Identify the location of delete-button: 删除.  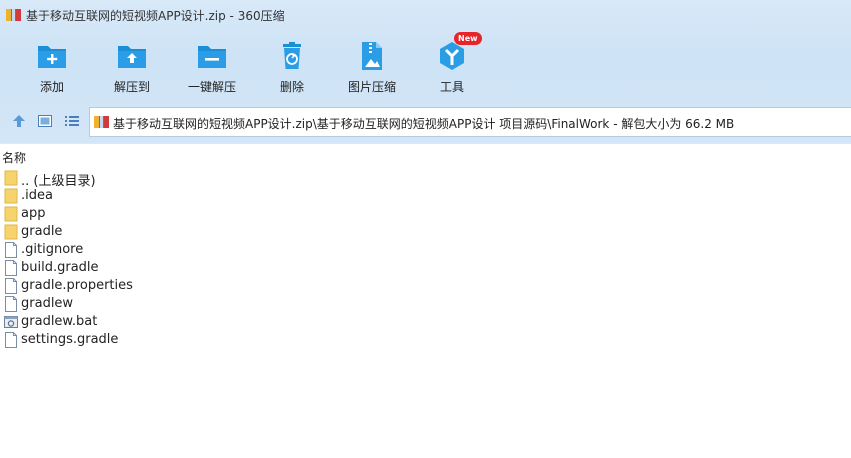
(292, 65).